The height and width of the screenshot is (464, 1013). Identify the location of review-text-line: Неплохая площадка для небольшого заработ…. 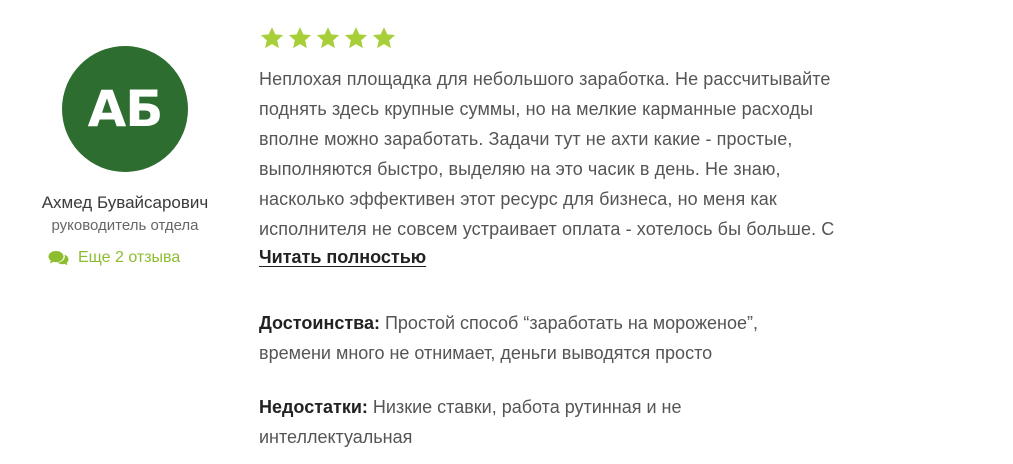
(545, 79).